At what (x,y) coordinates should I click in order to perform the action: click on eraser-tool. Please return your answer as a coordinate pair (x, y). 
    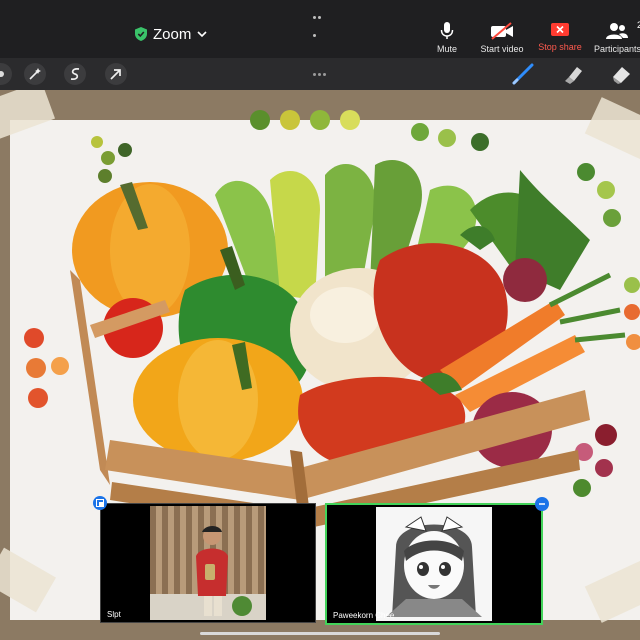
    Looking at the image, I should click on (621, 74).